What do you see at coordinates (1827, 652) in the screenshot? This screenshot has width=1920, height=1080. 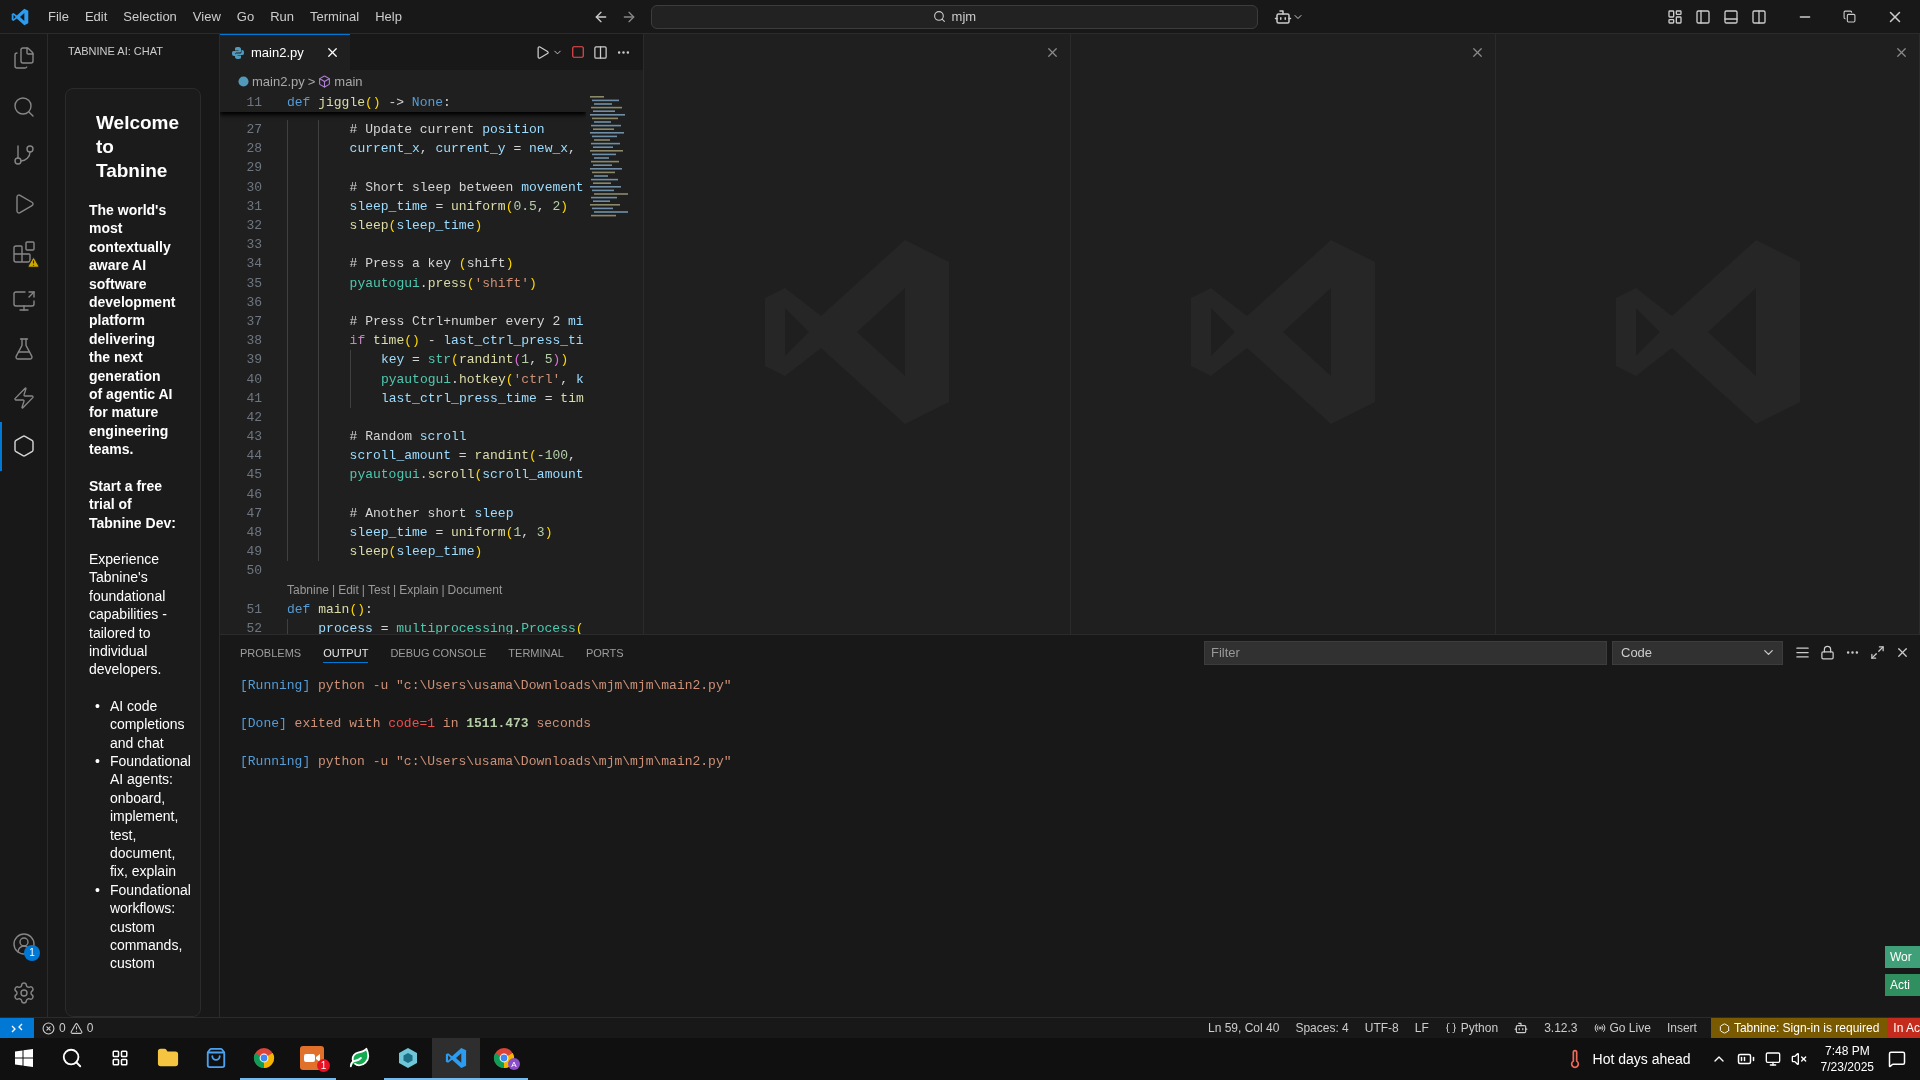 I see `lock-icon` at bounding box center [1827, 652].